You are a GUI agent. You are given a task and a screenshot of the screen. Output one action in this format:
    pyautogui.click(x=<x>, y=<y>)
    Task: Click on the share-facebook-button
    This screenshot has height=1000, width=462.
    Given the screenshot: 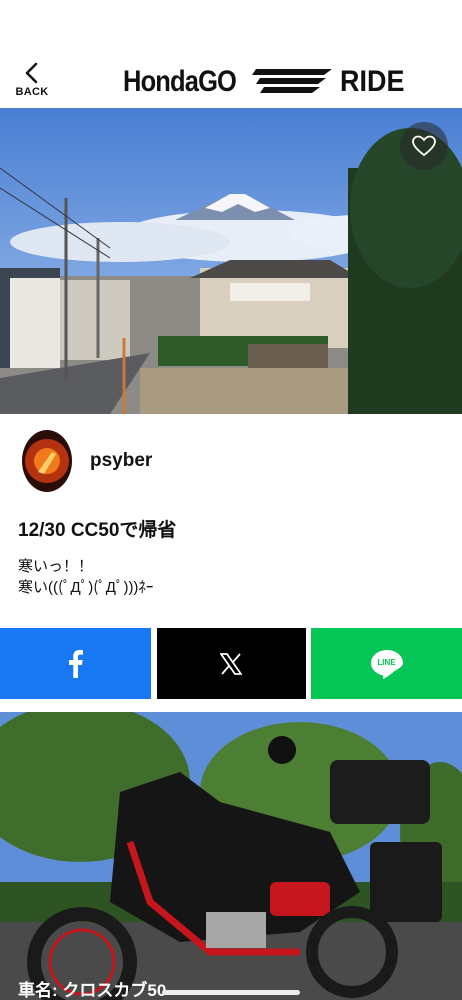 What is the action you would take?
    pyautogui.click(x=75, y=663)
    